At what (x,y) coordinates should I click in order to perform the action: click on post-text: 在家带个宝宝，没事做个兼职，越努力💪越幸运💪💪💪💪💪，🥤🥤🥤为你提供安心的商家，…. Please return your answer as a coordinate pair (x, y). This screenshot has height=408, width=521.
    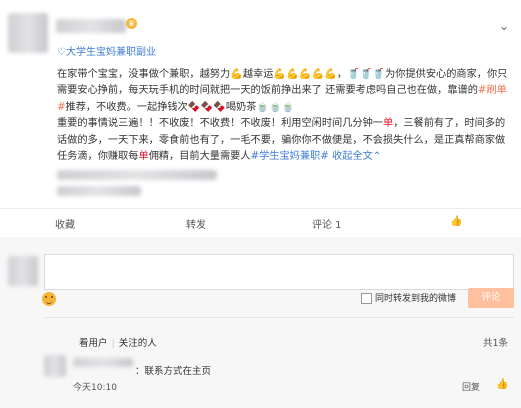
    Looking at the image, I should click on (282, 83).